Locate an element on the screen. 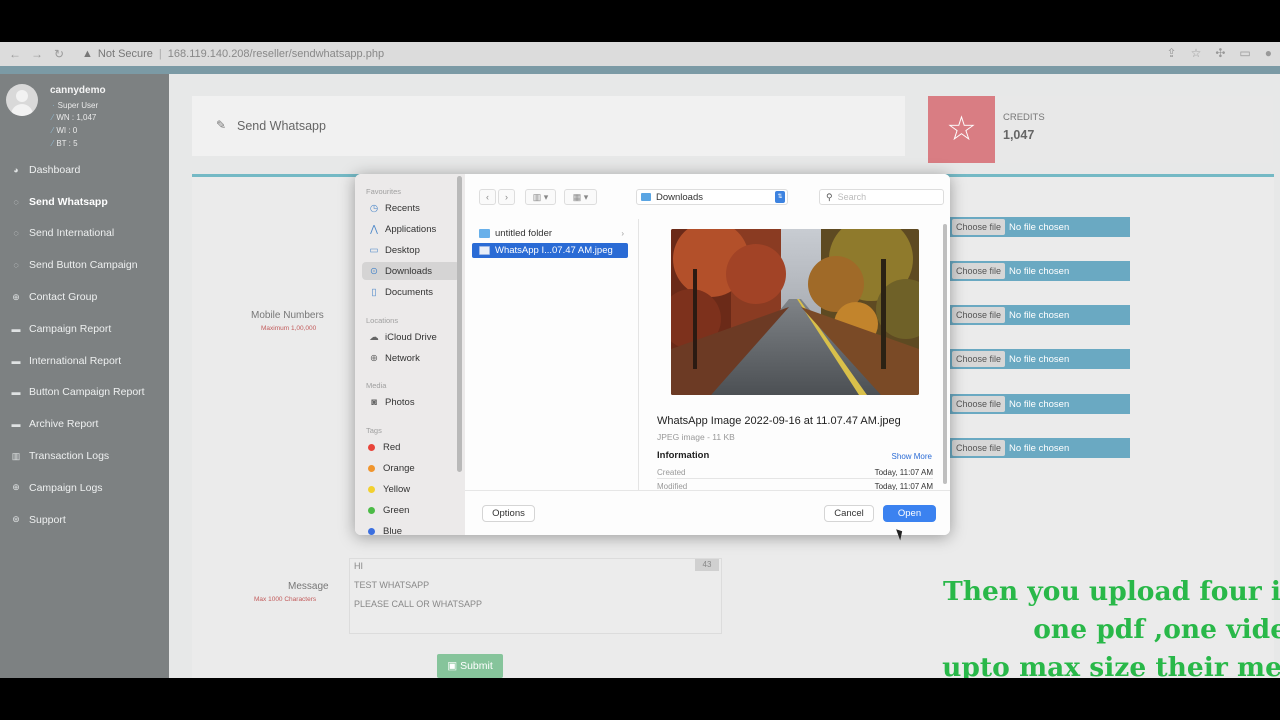  bookmark-star-icon: ☆ is located at coordinates (1196, 53).